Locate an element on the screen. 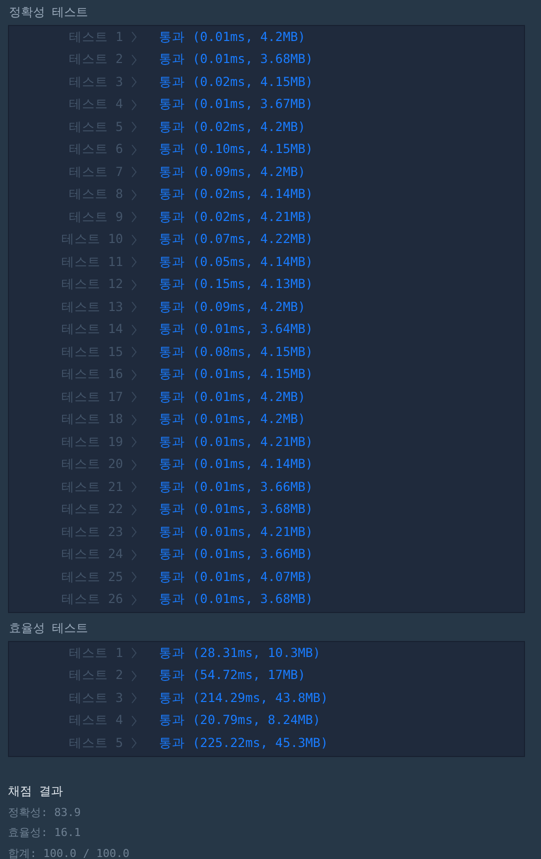 The height and width of the screenshot is (859, 541). test-result: 통과 (54.72ms, 17MB) is located at coordinates (232, 675).